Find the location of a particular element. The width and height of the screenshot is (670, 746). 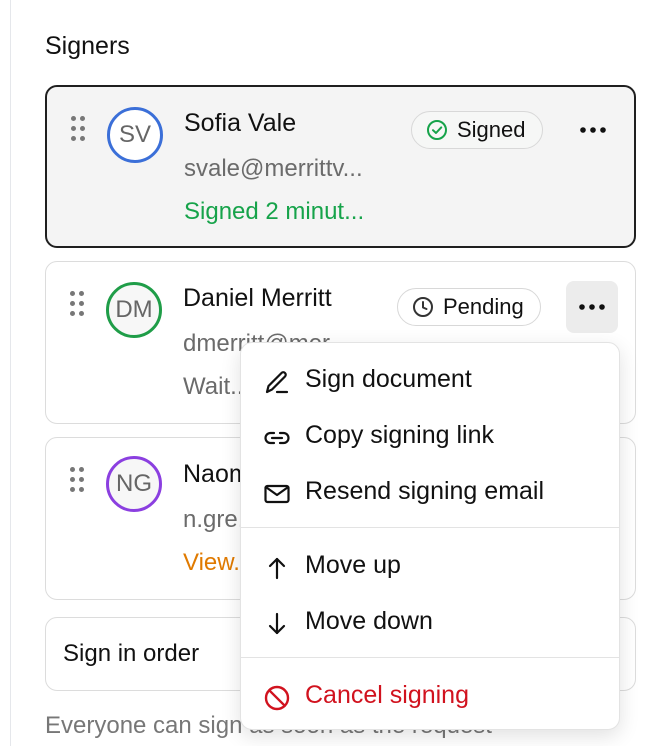

status-badge: Pending is located at coordinates (469, 307).